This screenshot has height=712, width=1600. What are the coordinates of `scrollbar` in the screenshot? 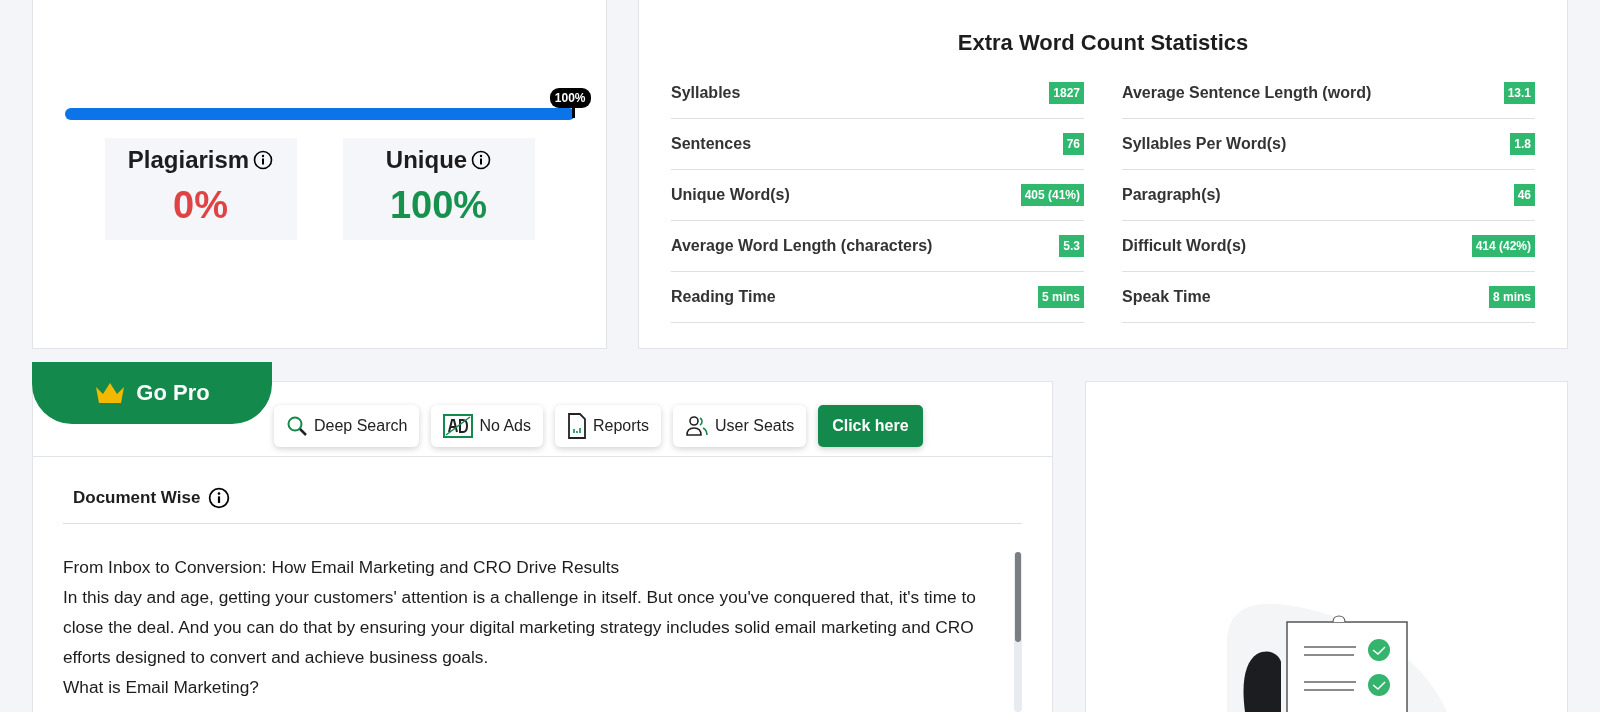 It's located at (1018, 632).